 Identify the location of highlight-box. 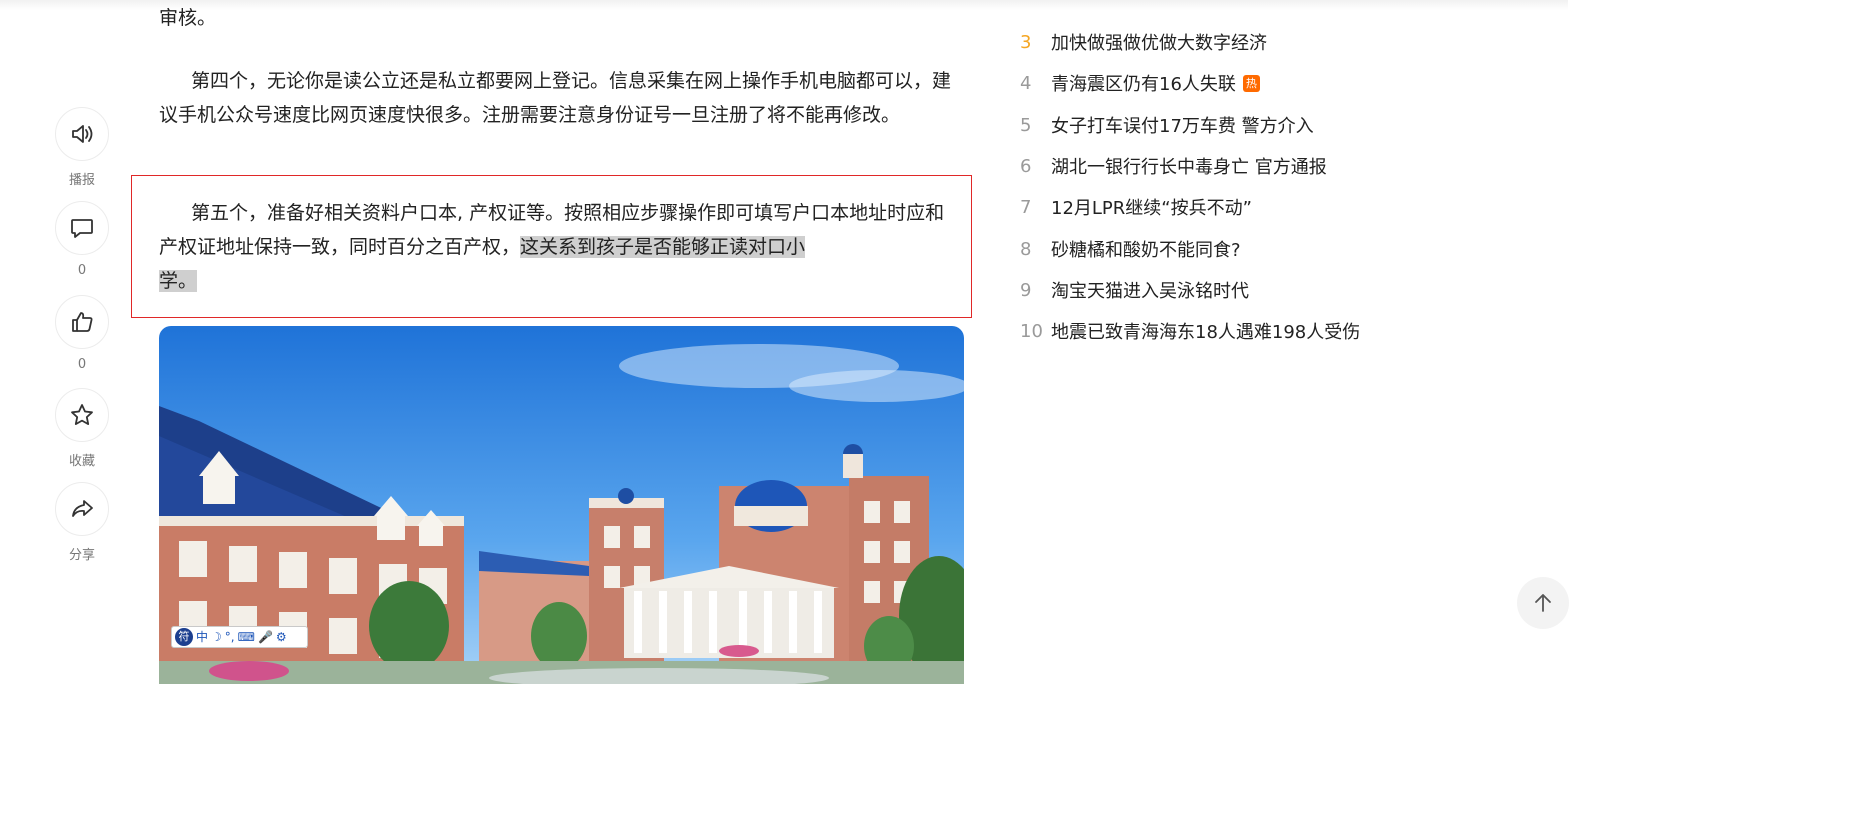
(551, 246).